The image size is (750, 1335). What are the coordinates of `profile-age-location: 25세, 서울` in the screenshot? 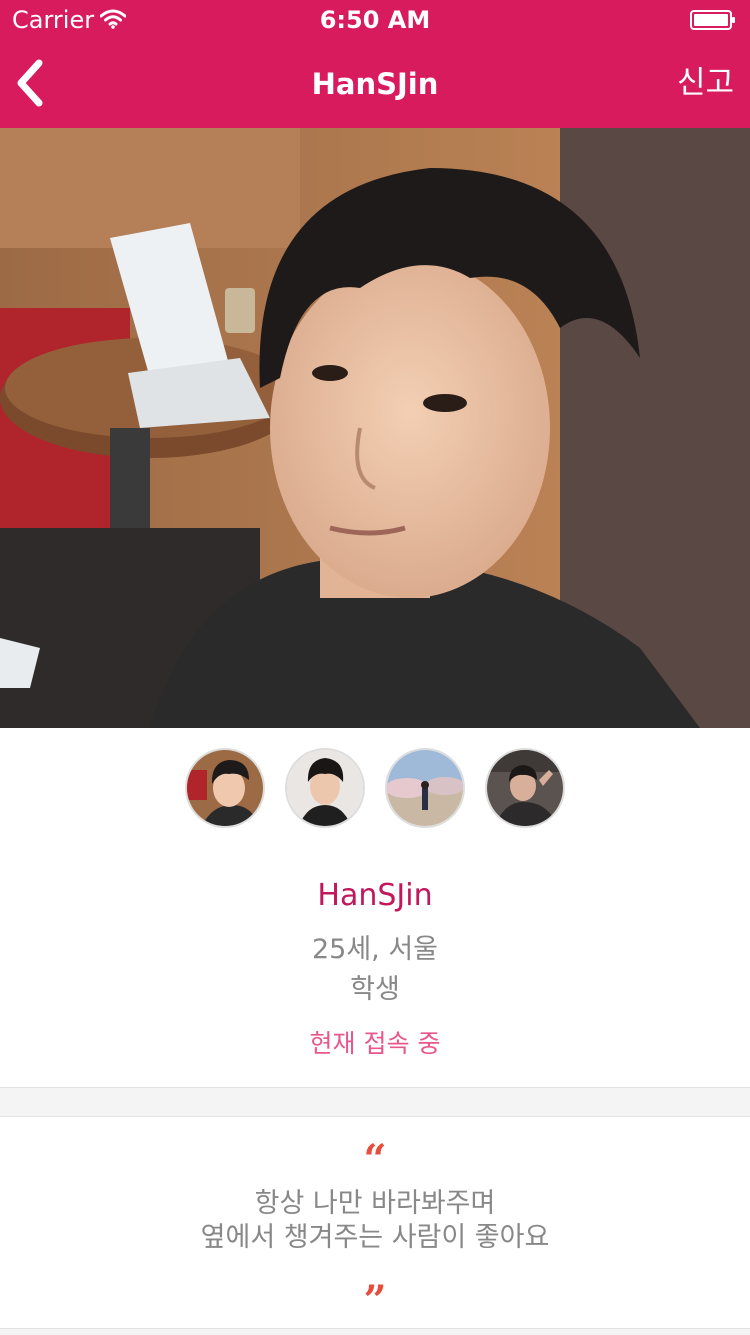 It's located at (375, 949).